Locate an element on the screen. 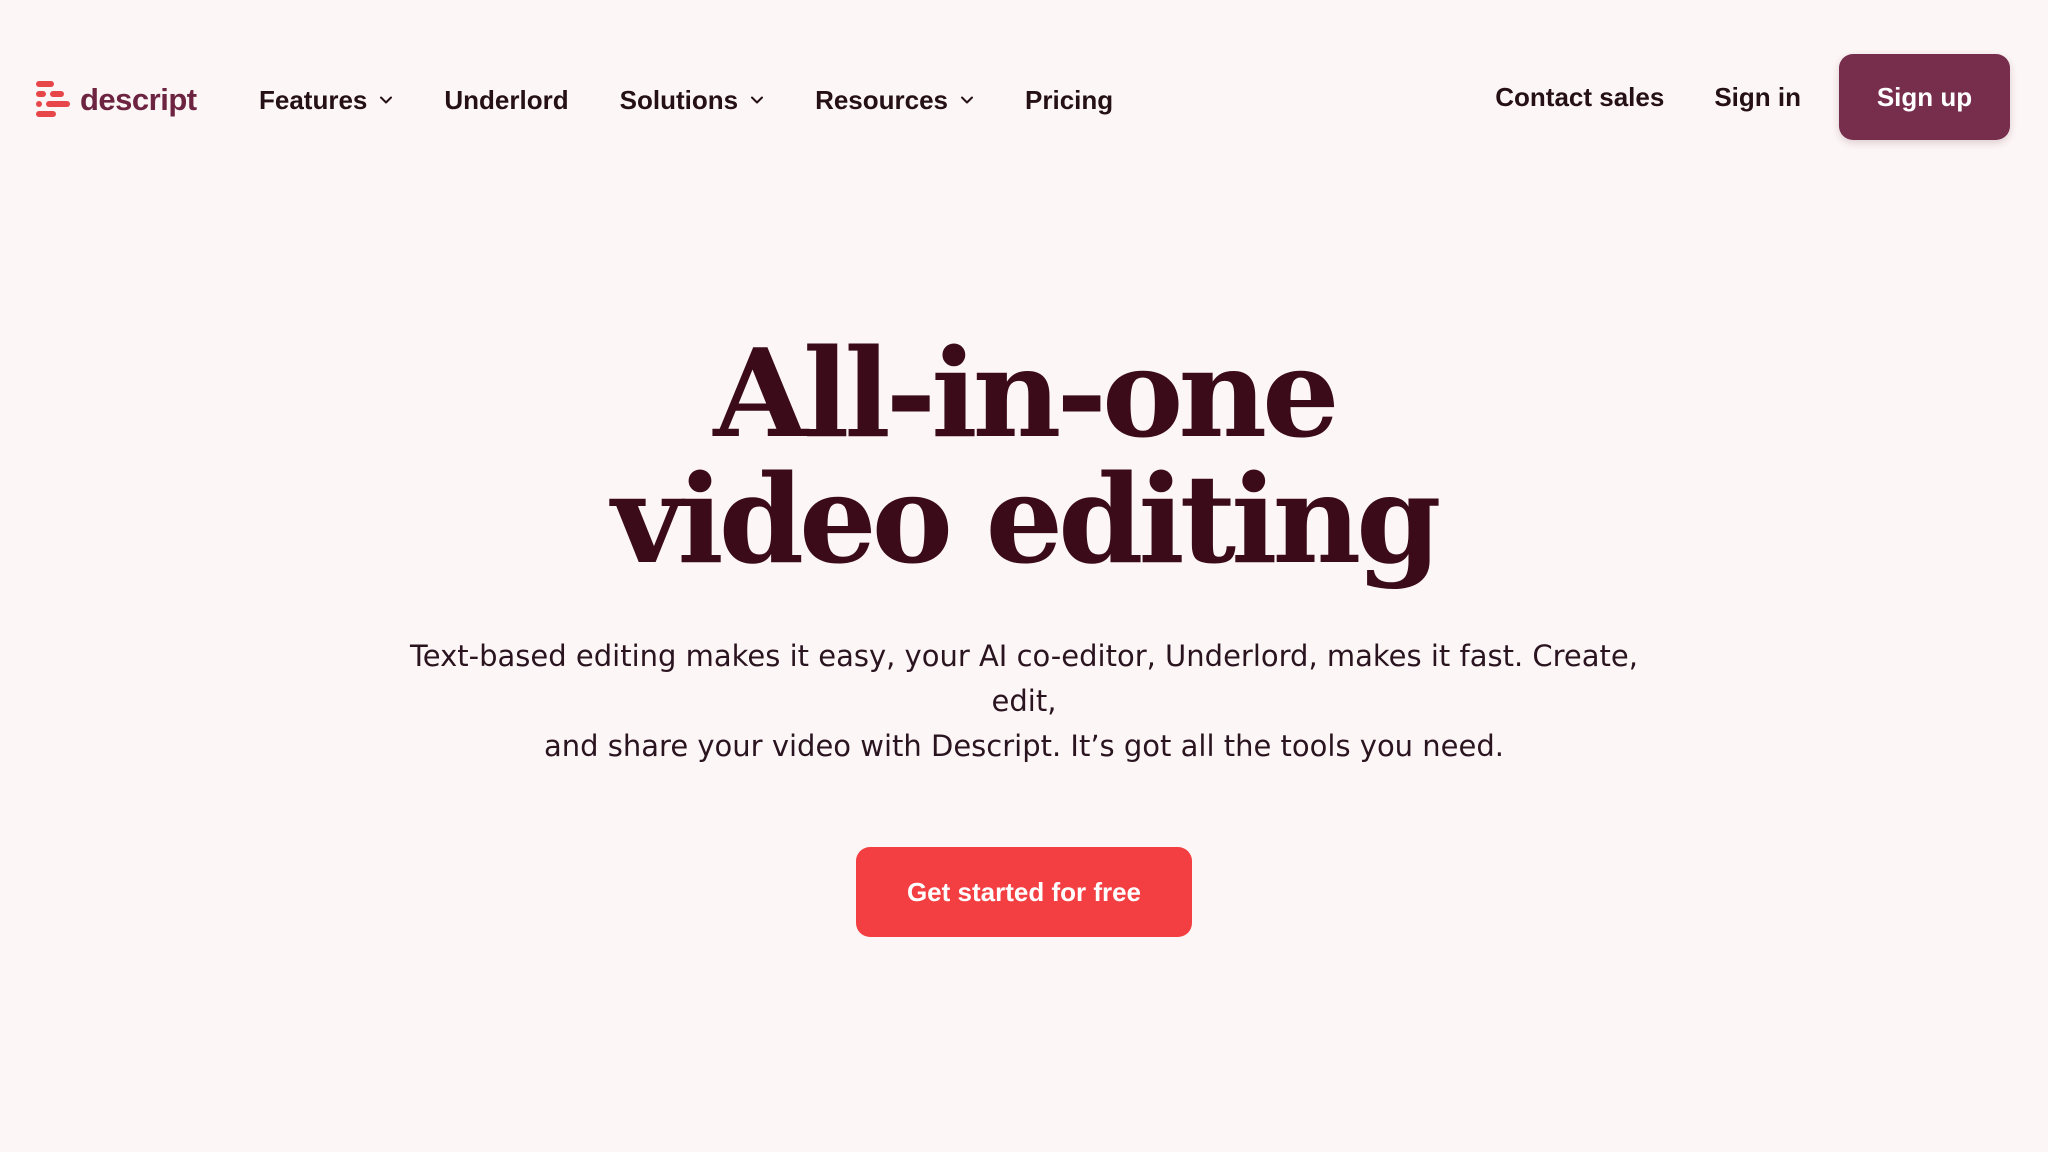 The width and height of the screenshot is (2048, 1152). nav-item-label: Underlord is located at coordinates (506, 99).